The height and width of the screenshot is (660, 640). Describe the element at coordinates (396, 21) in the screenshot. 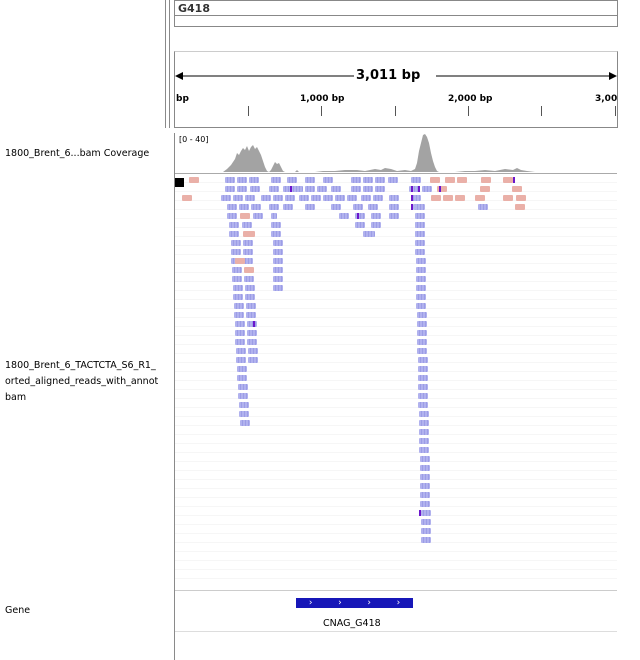

I see `chromosome-ideogram` at that location.